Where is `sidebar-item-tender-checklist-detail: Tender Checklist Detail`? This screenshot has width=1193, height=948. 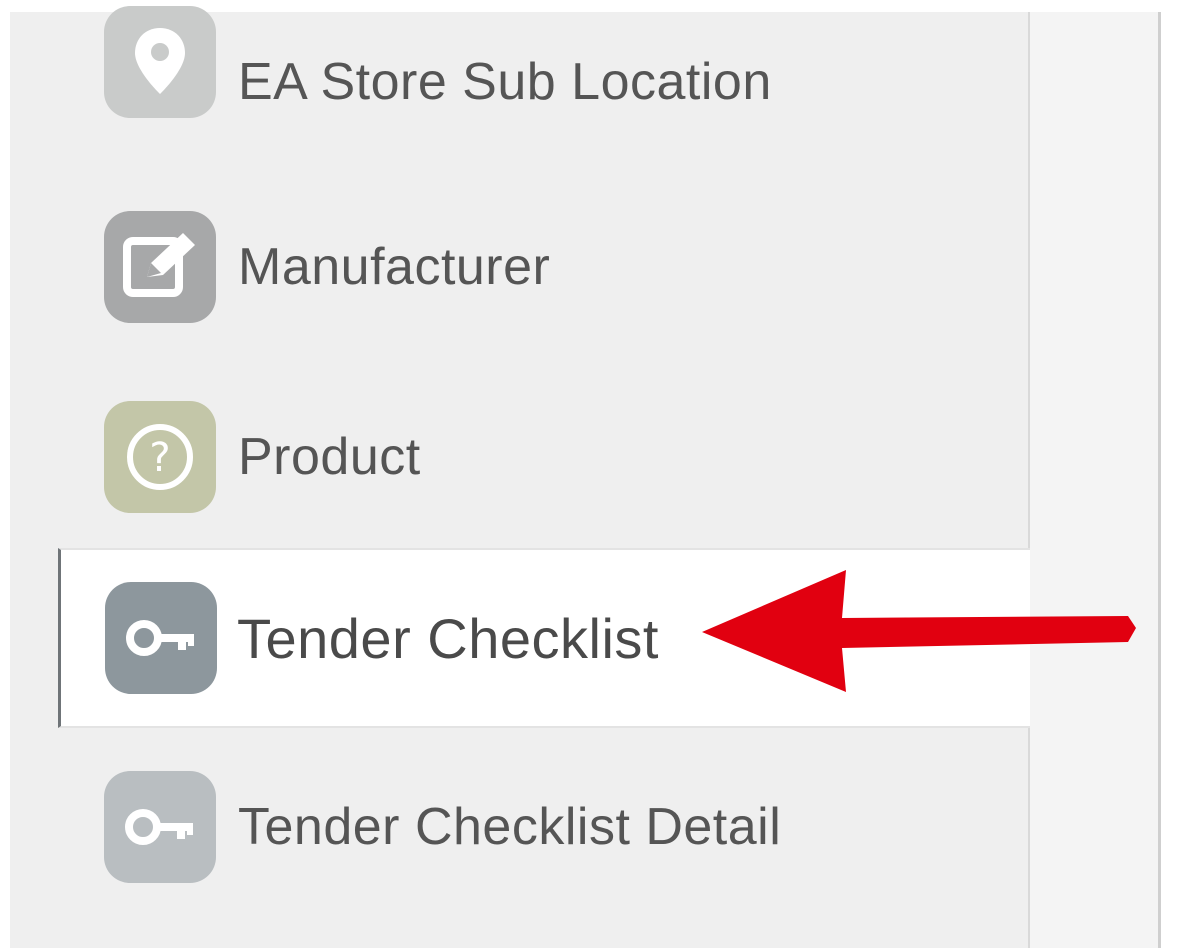 sidebar-item-tender-checklist-detail: Tender Checklist Detail is located at coordinates (519, 827).